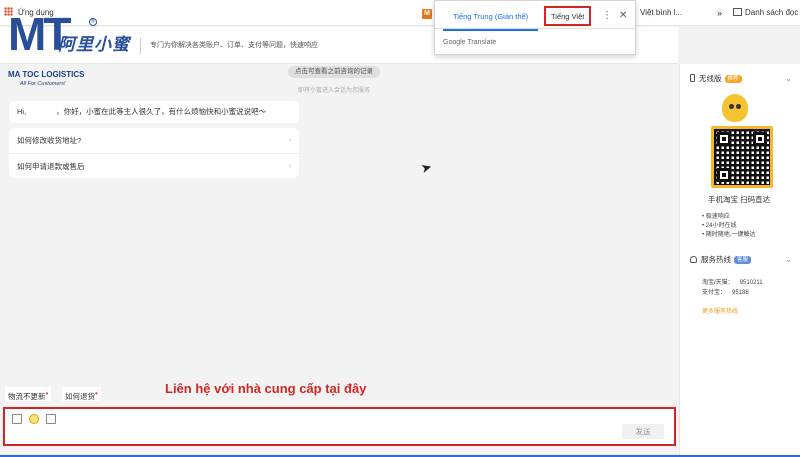 This screenshot has width=800, height=457. Describe the element at coordinates (743, 260) in the screenshot. I see `hotline-badge: 客服` at that location.